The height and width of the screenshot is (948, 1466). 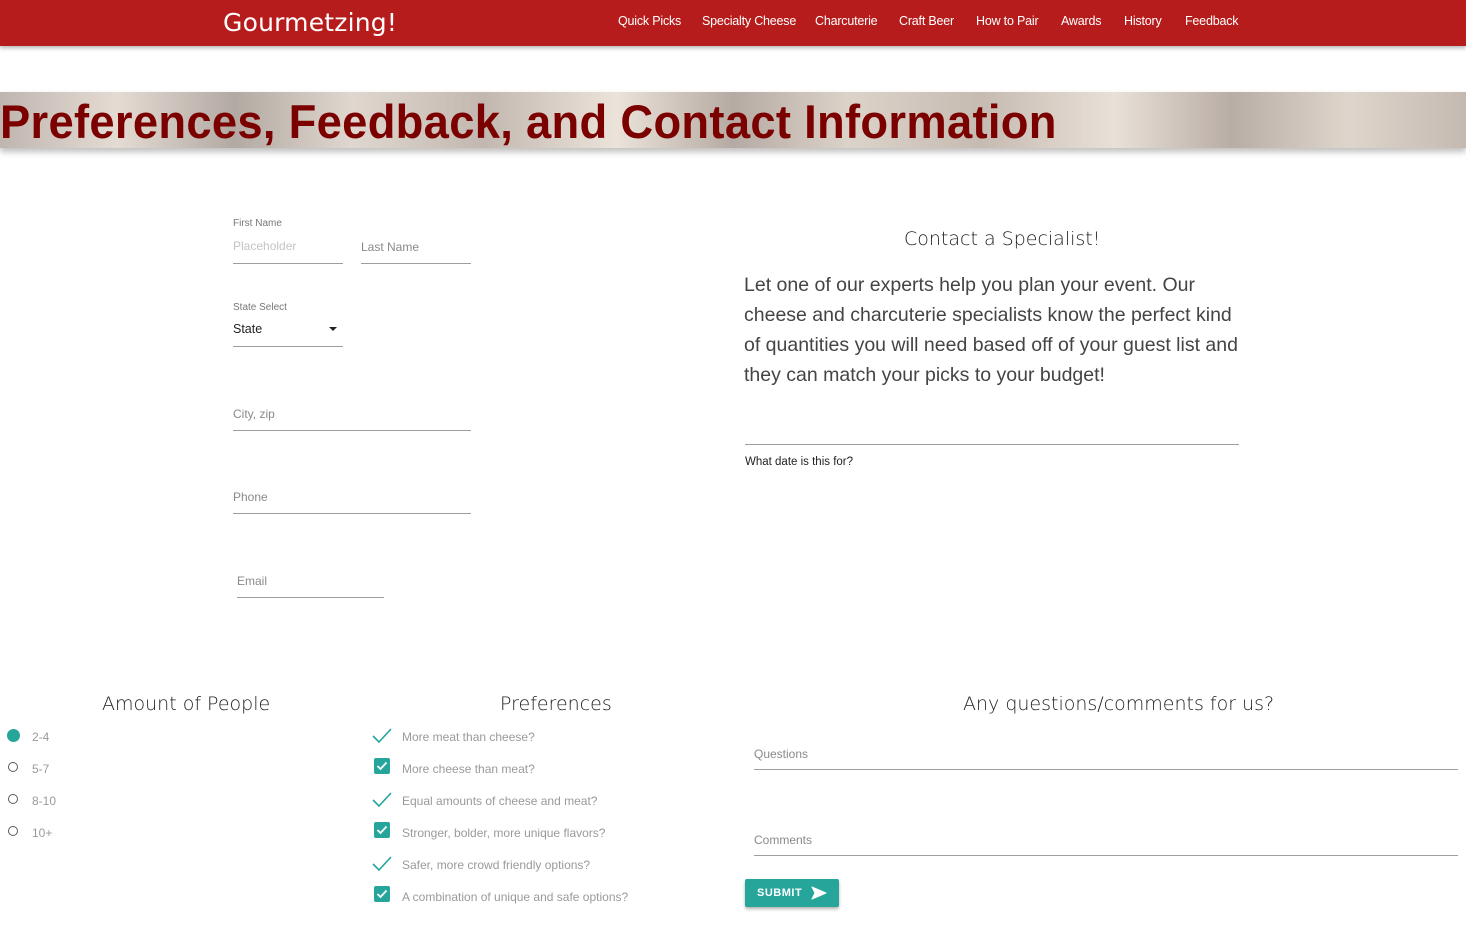 I want to click on radio-label-5-7: 5-7, so click(x=41, y=769).